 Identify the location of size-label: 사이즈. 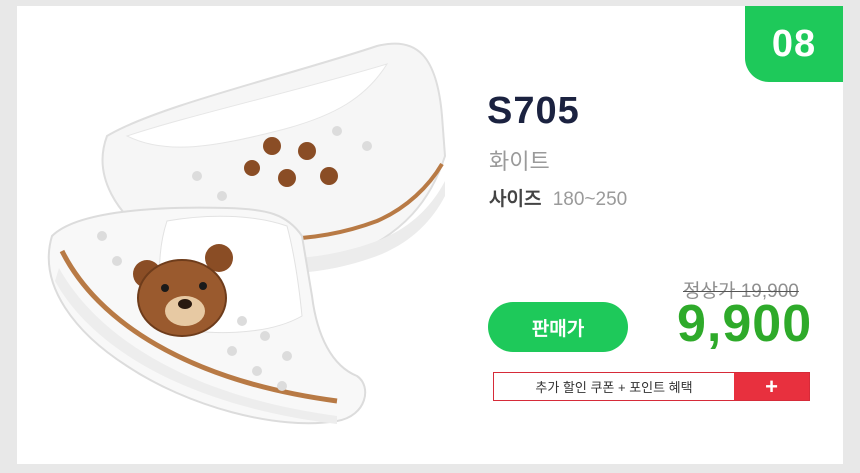
(515, 199).